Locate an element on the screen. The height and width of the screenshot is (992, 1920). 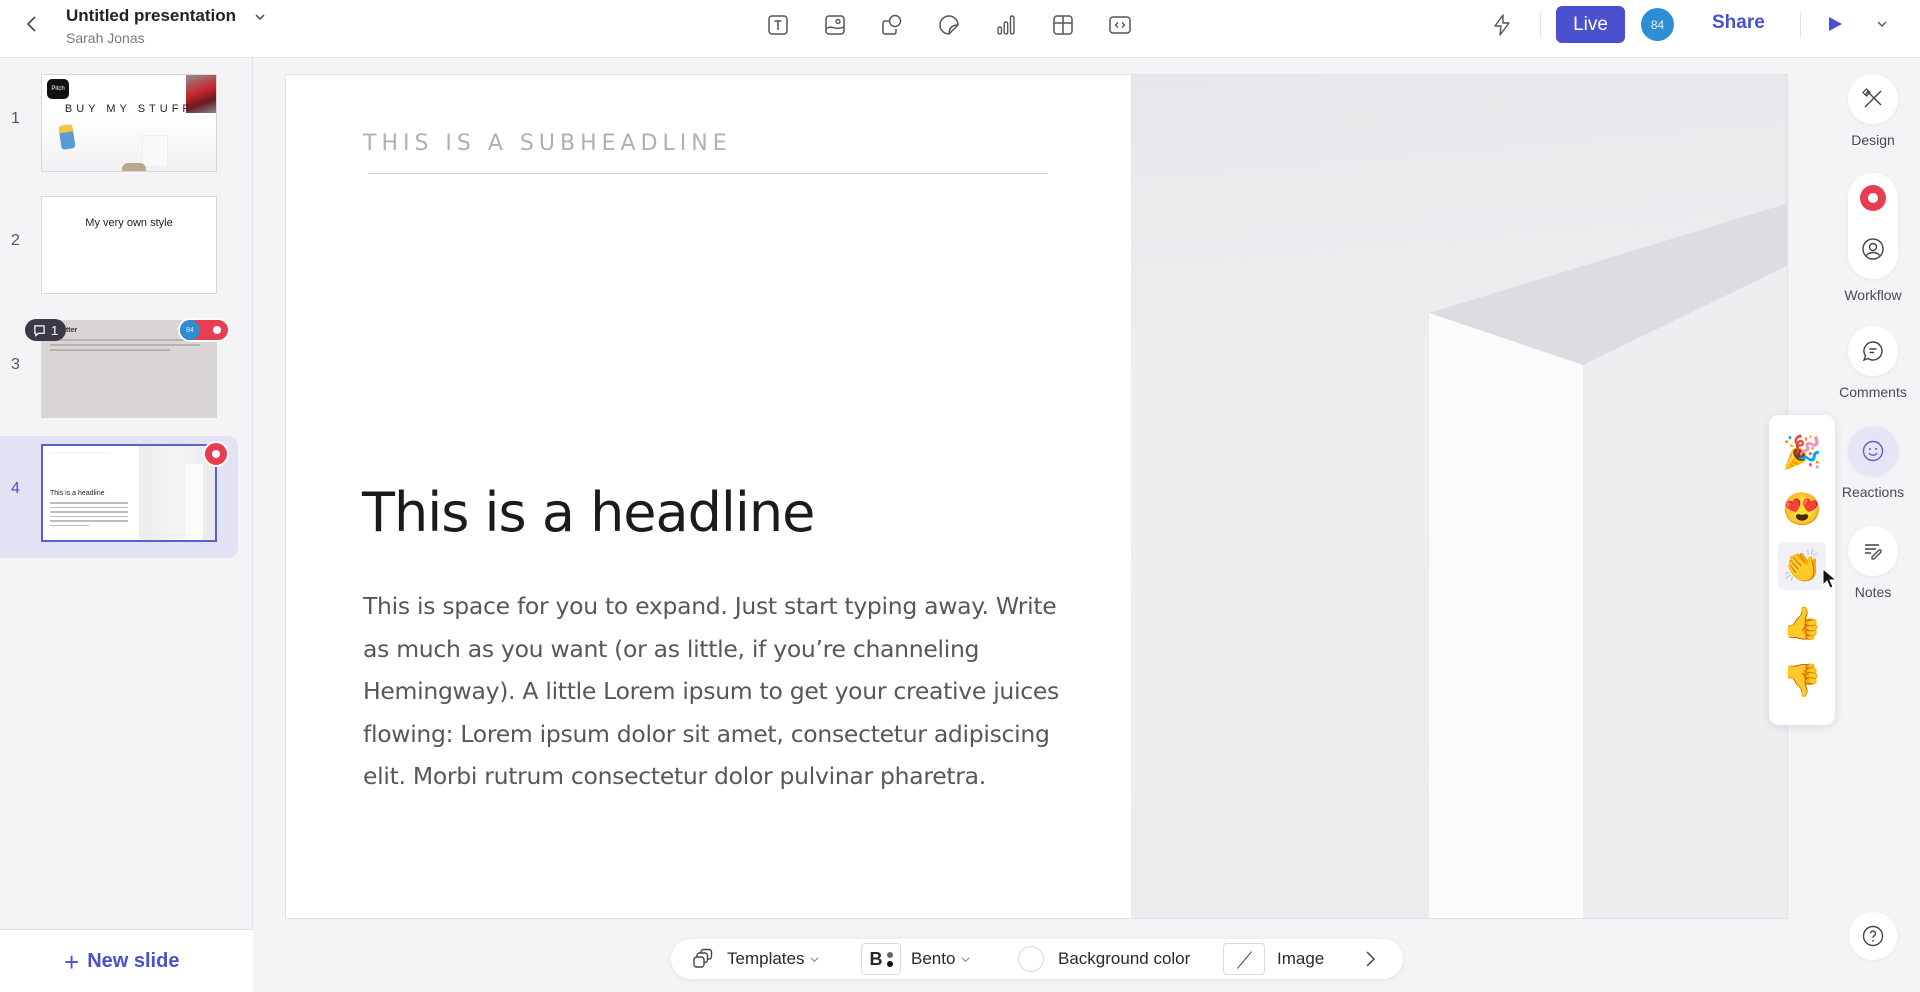
heart-eyes-reaction: 😍 is located at coordinates (1802, 509).